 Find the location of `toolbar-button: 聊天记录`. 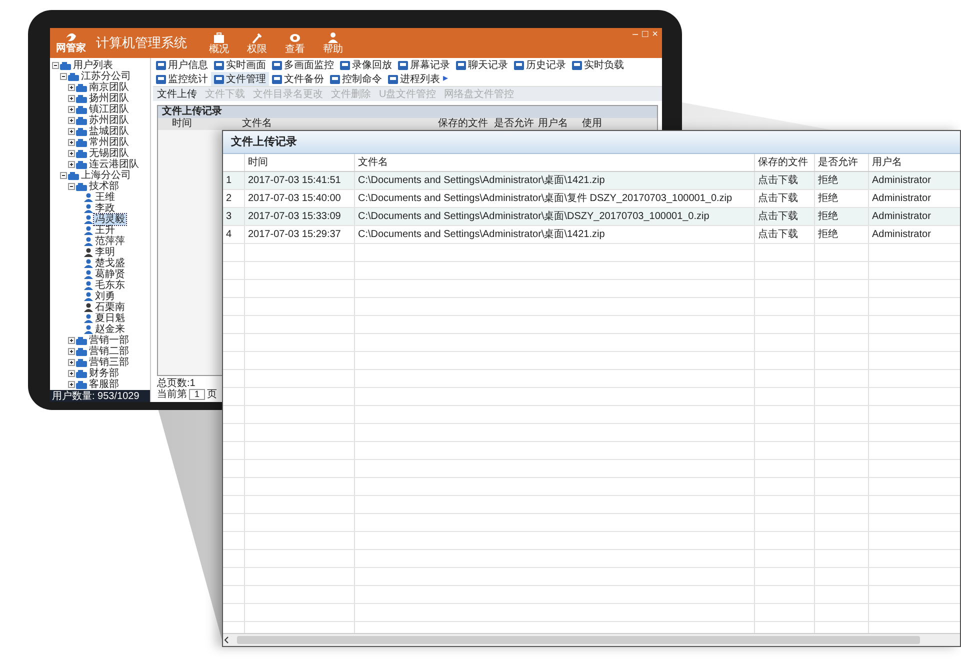

toolbar-button: 聊天记录 is located at coordinates (482, 65).